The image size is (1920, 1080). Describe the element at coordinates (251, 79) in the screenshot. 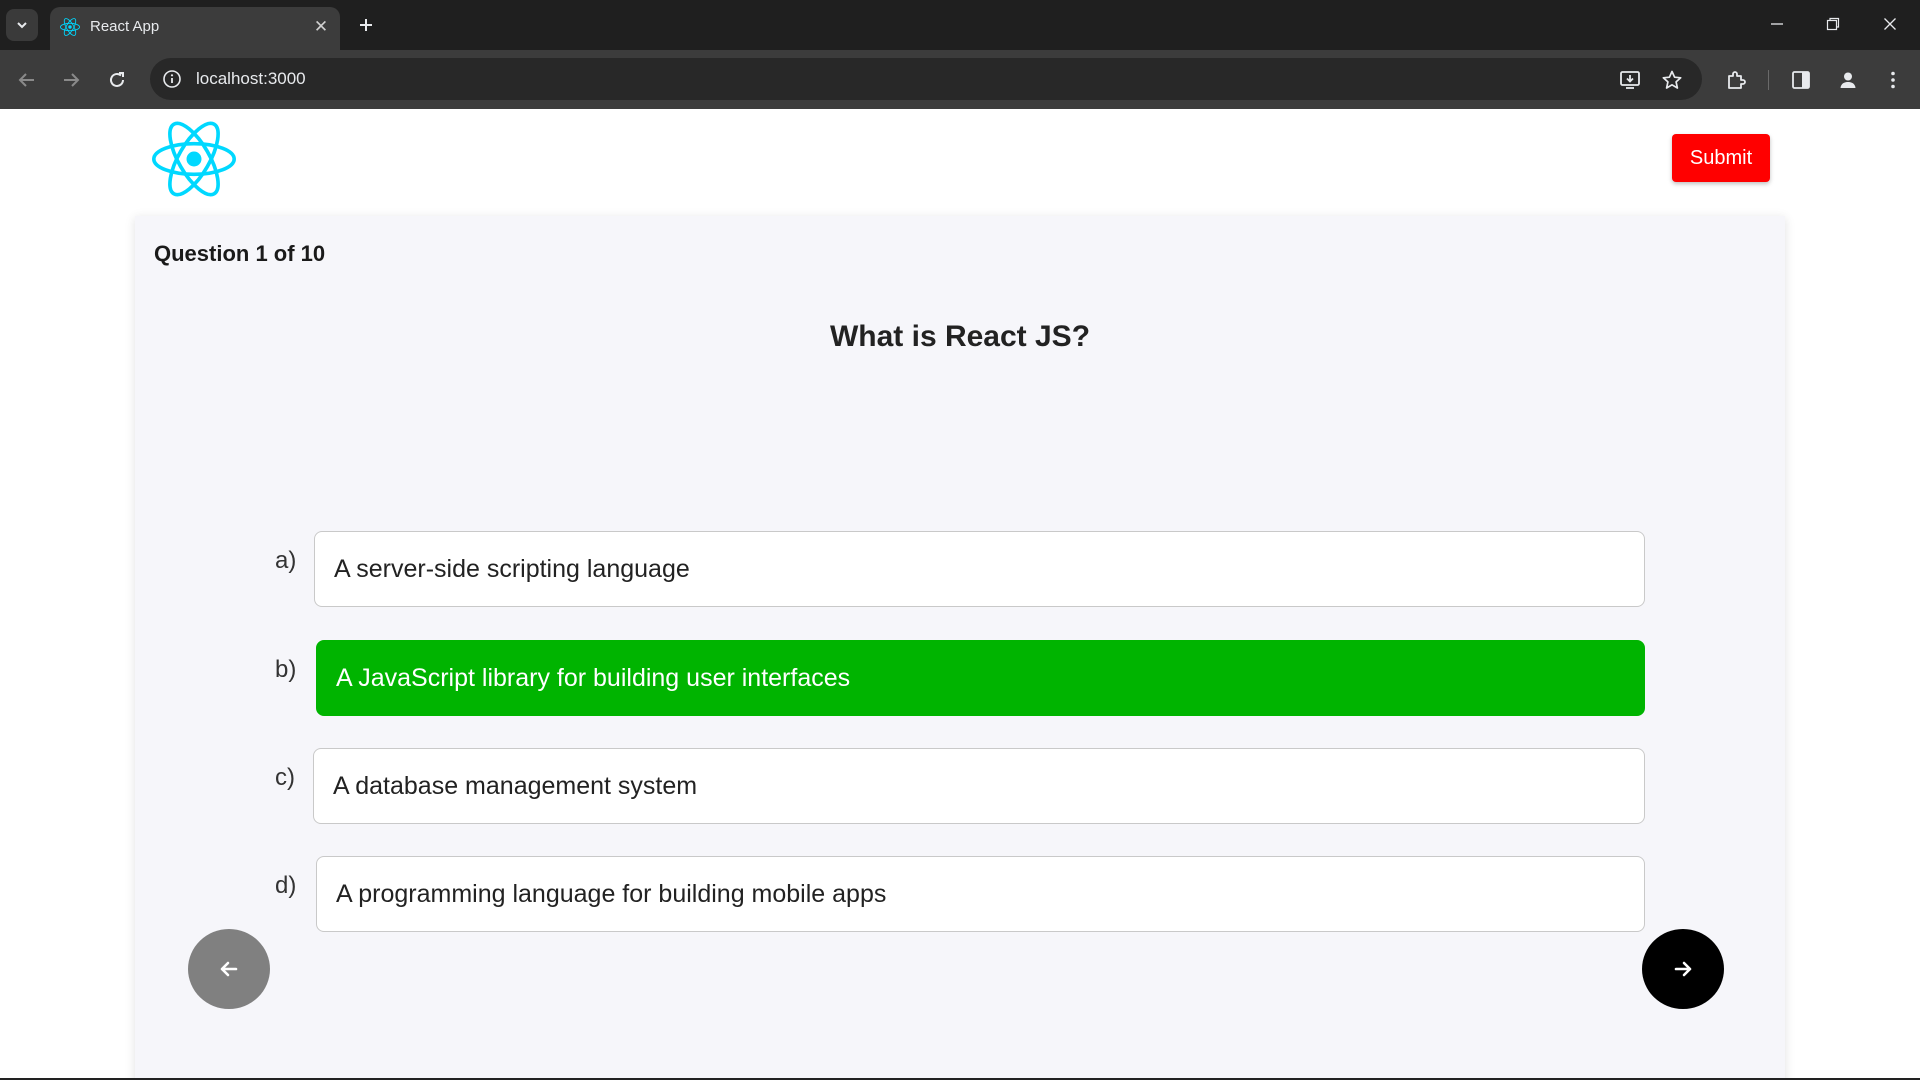

I see `url-text: localhost:3000` at that location.